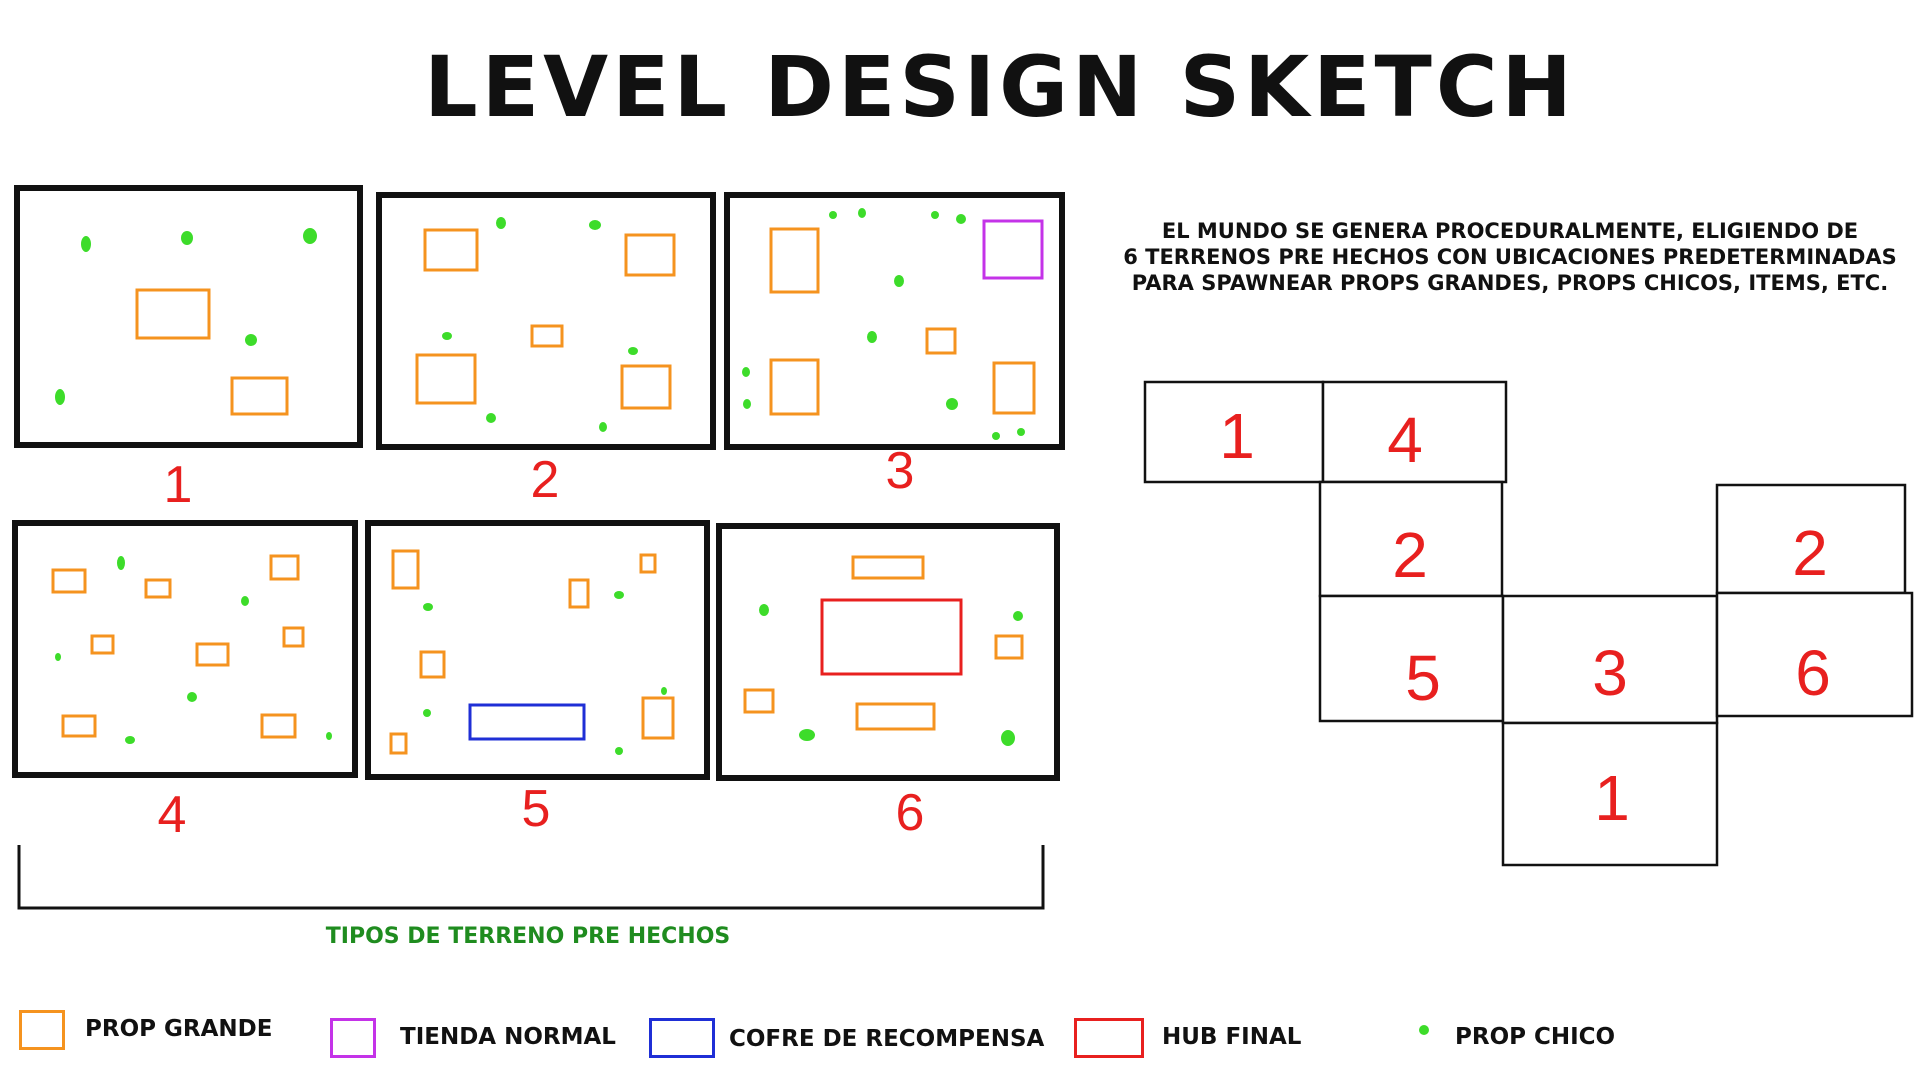 Image resolution: width=1920 pixels, height=1080 pixels. Describe the element at coordinates (531, 877) in the screenshot. I see `terrain-group-brace` at that location.